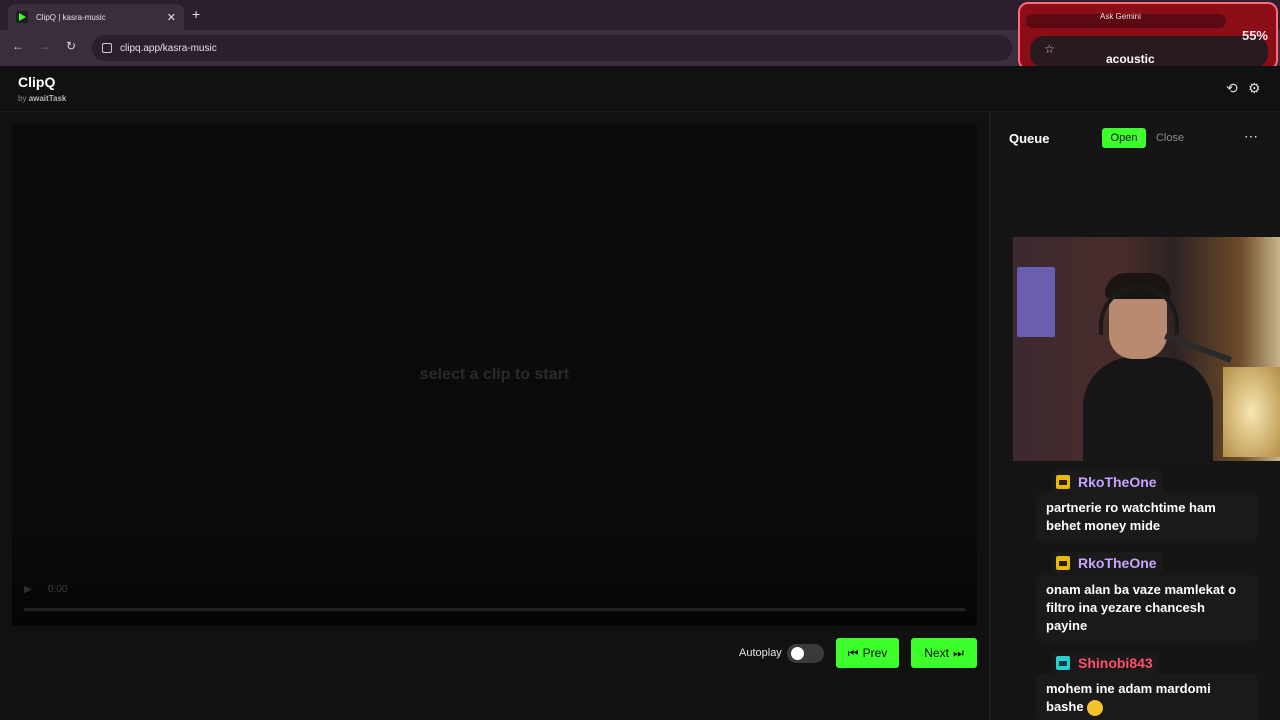 Image resolution: width=1280 pixels, height=720 pixels. What do you see at coordinates (1130, 59) in the screenshot?
I see `overlay-tag: acoustic` at bounding box center [1130, 59].